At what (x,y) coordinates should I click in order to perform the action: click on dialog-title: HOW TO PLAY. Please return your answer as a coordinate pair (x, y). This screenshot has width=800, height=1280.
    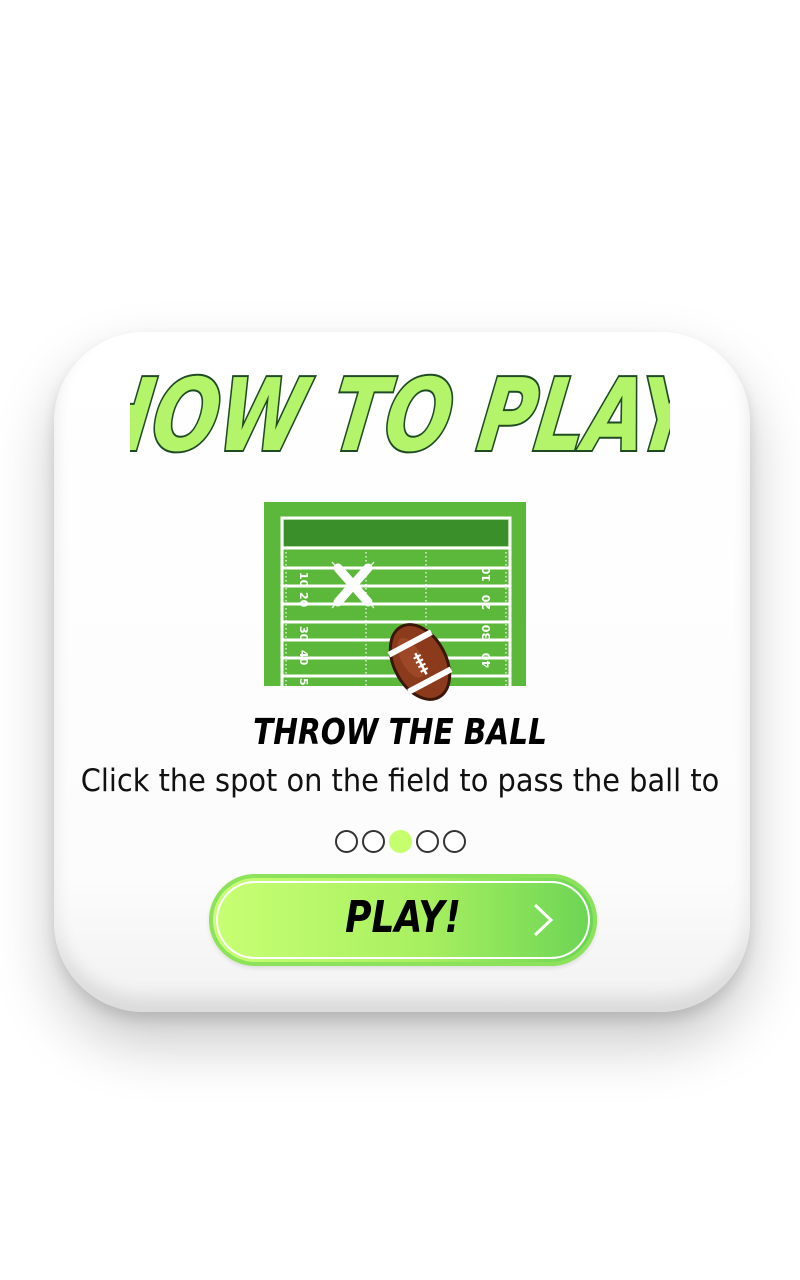
    Looking at the image, I should click on (400, 419).